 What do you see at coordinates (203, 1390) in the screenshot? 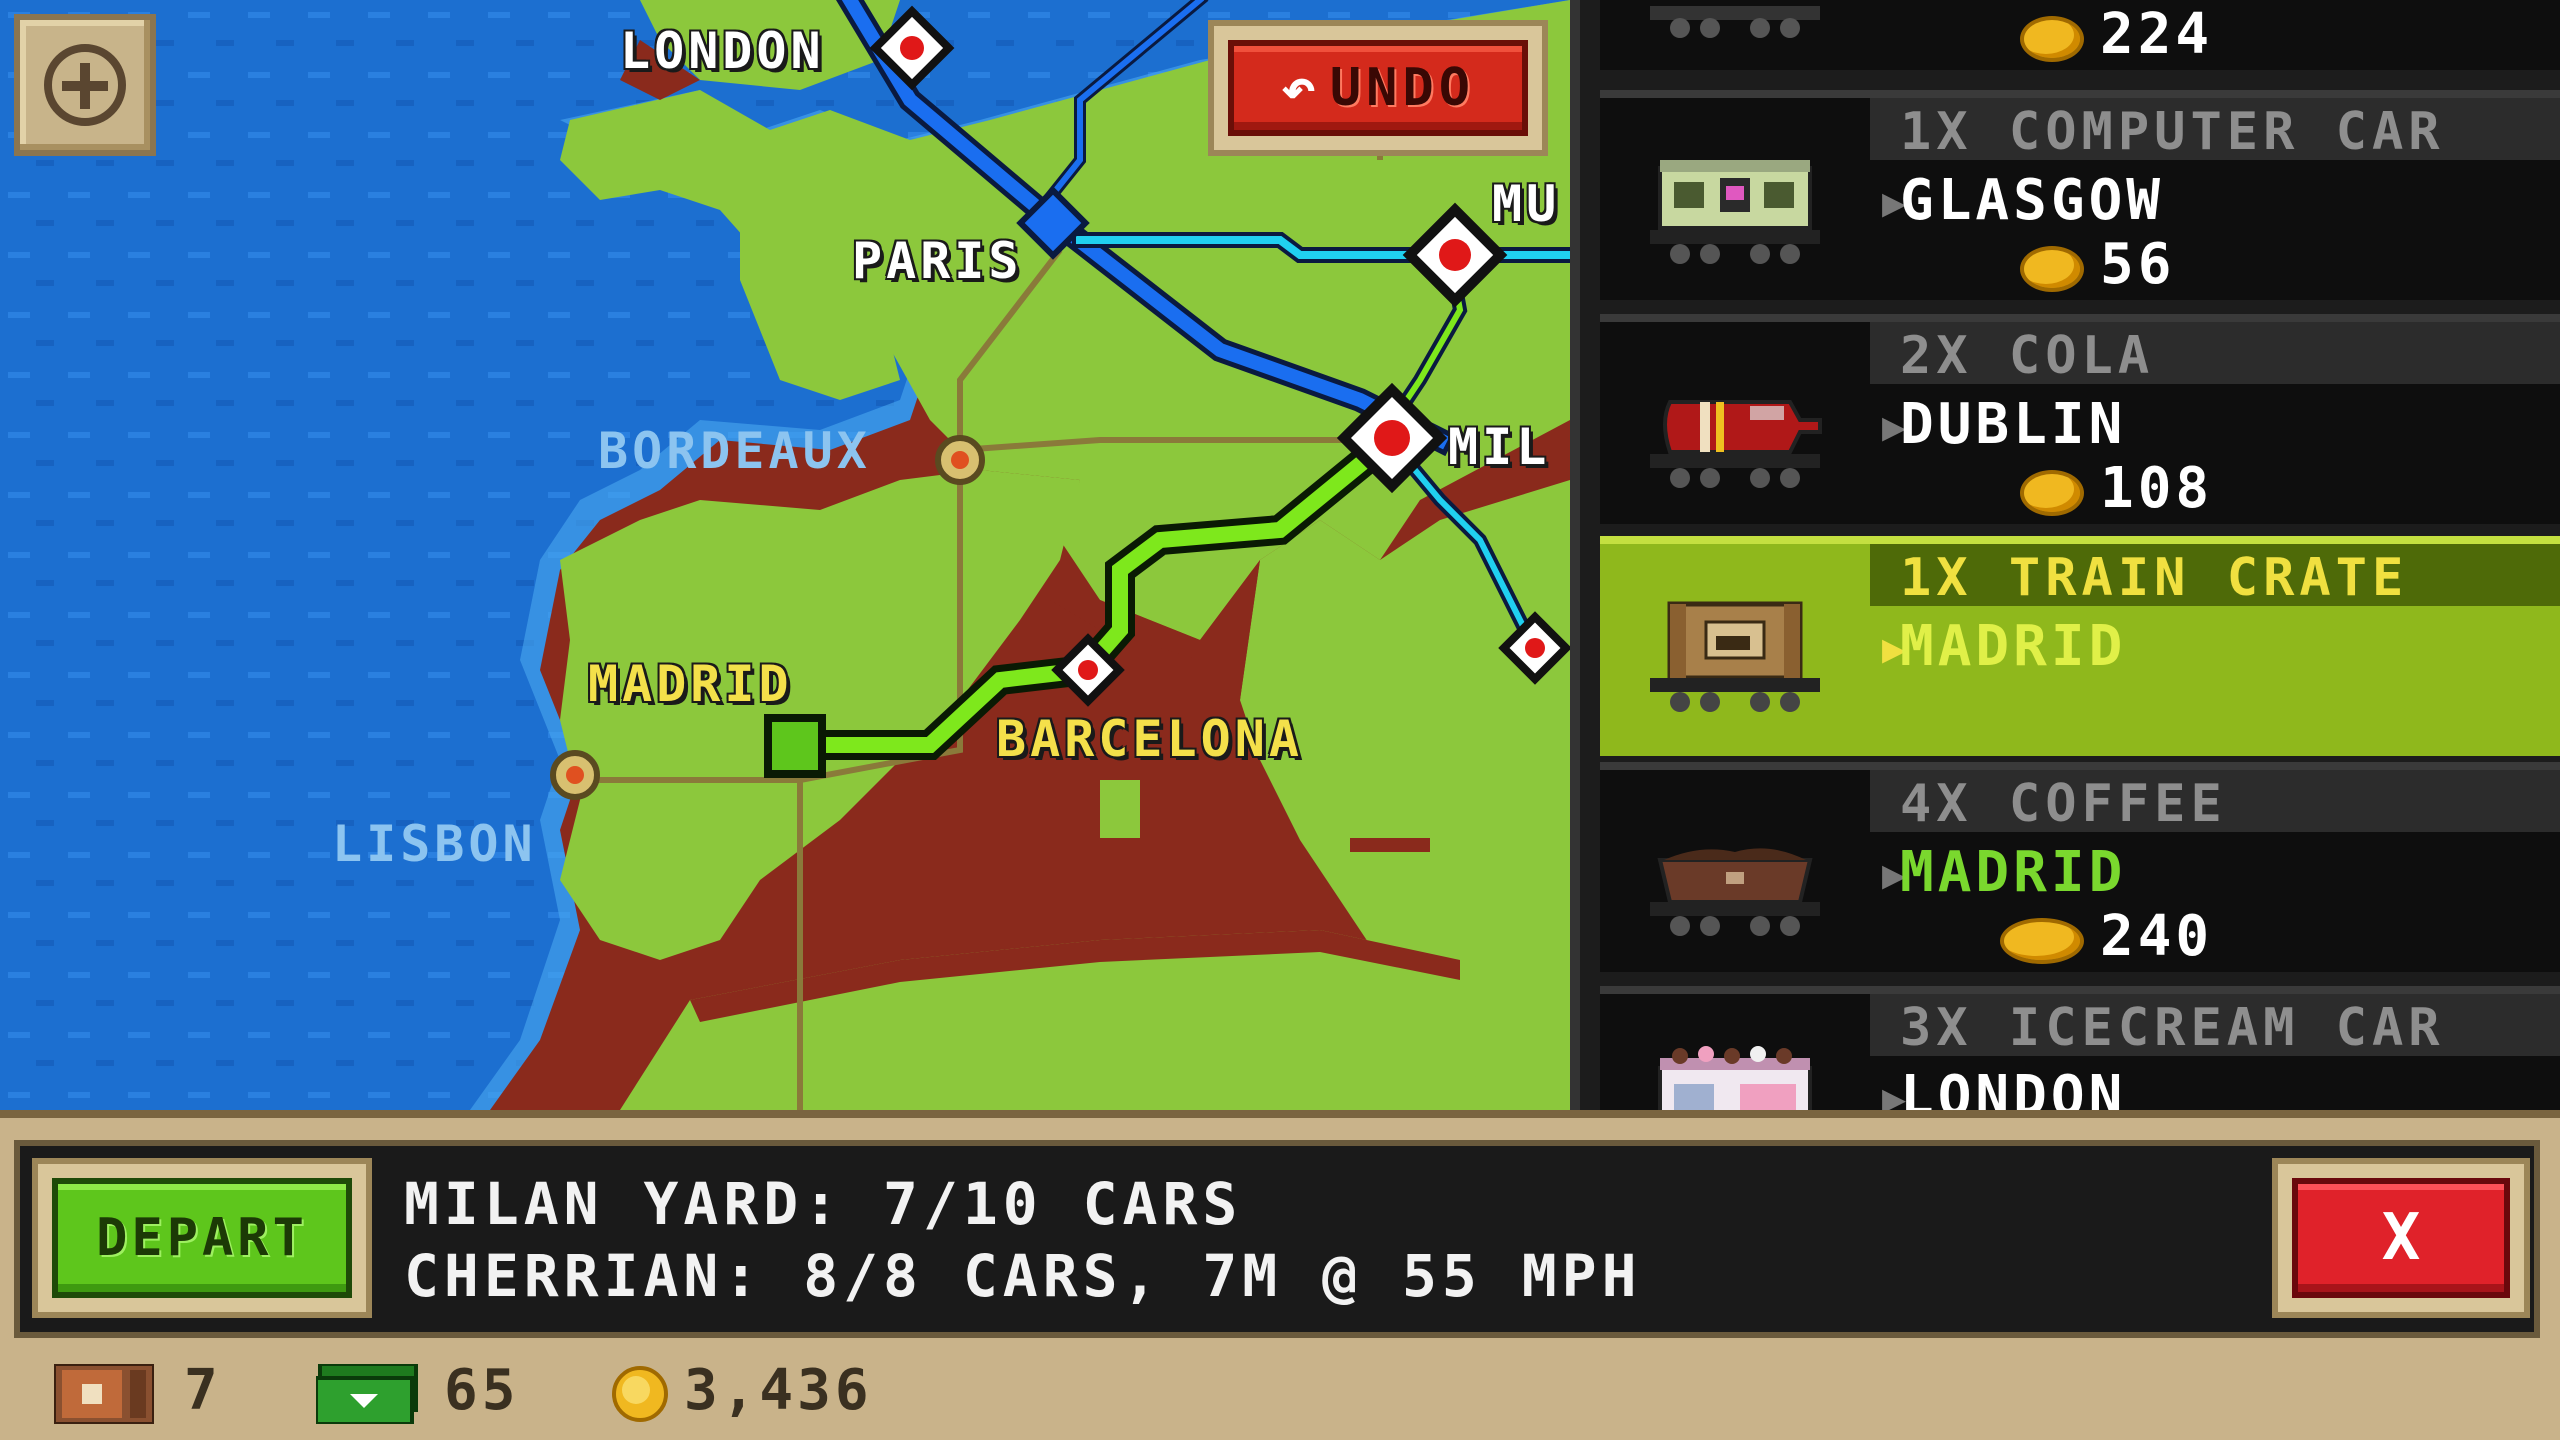
I see `crate-count: 7` at bounding box center [203, 1390].